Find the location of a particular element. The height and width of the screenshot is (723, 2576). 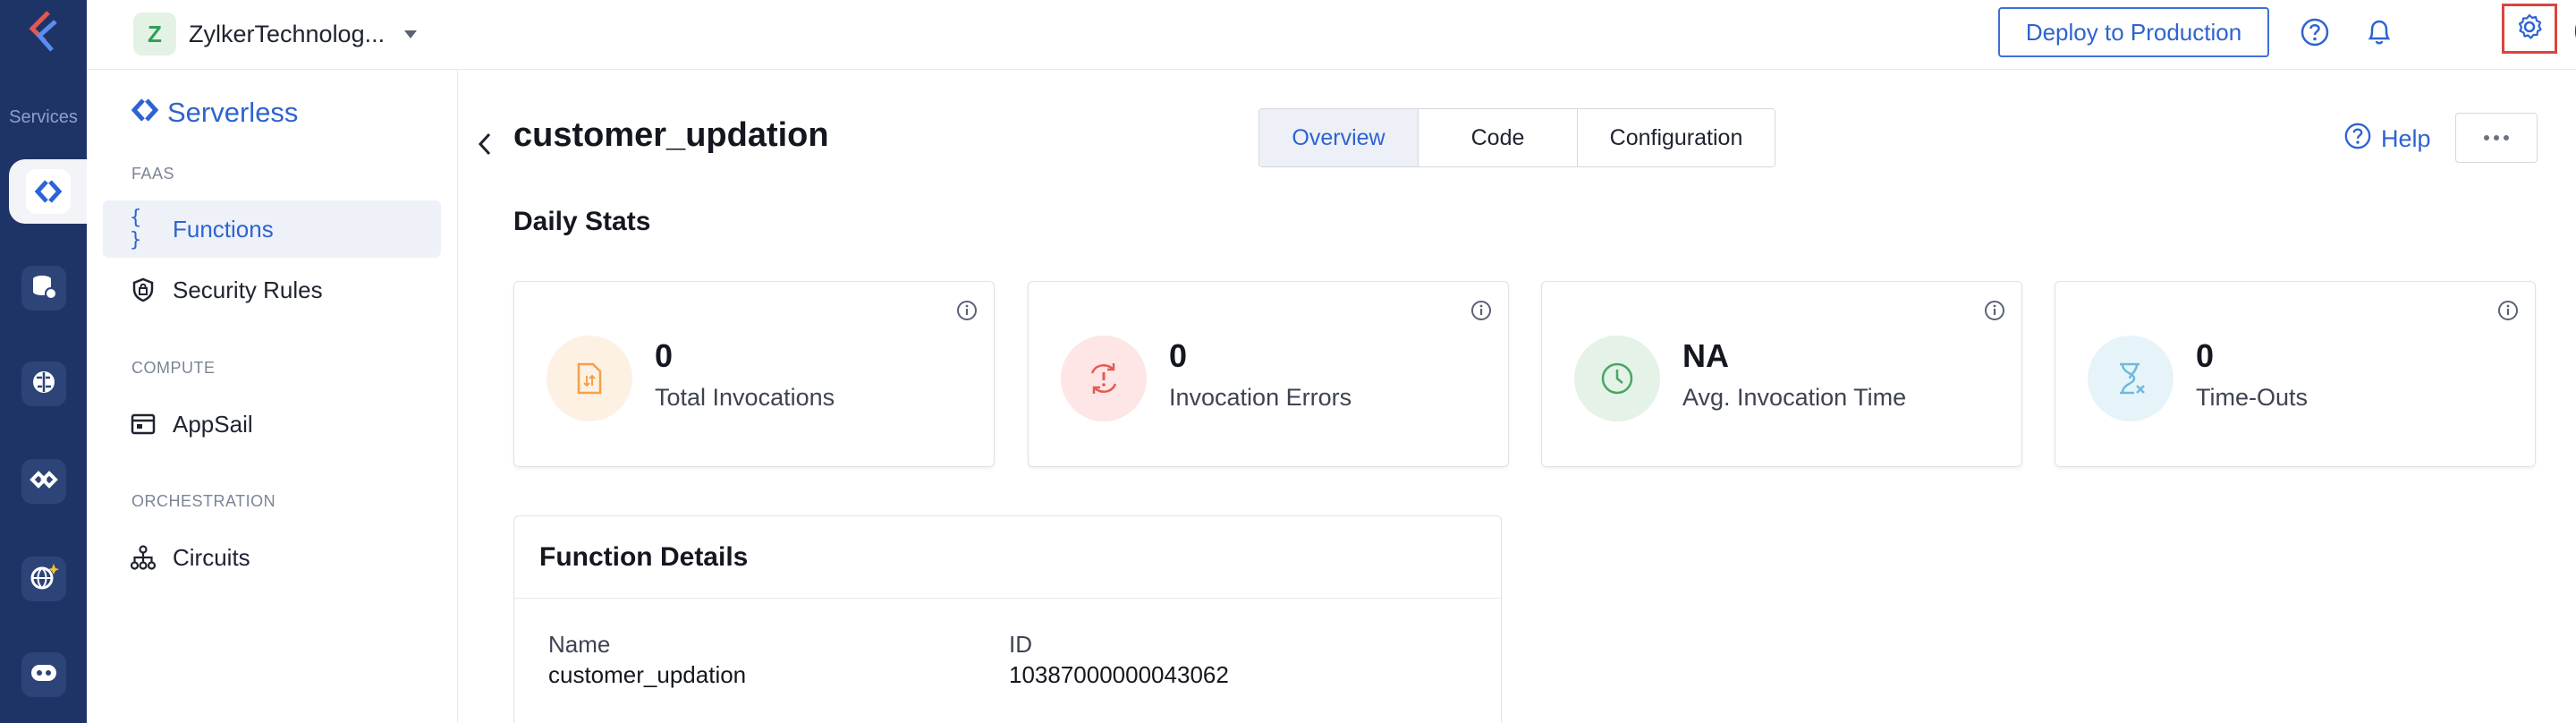

sidebar-item-label: Security Rules is located at coordinates (248, 289).